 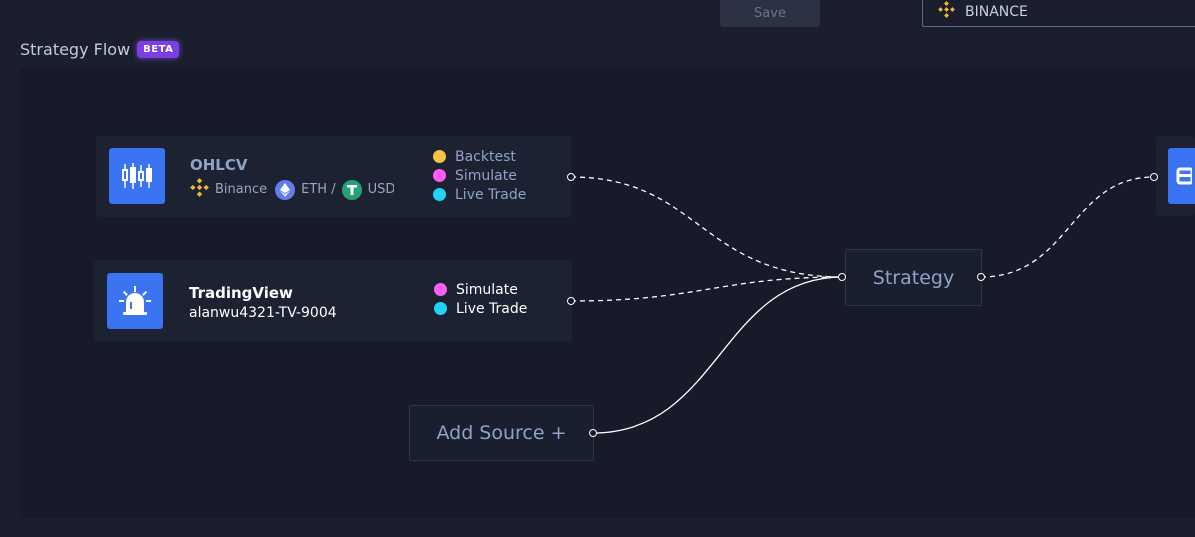 What do you see at coordinates (485, 156) in the screenshot?
I see `mode-label: Backtest` at bounding box center [485, 156].